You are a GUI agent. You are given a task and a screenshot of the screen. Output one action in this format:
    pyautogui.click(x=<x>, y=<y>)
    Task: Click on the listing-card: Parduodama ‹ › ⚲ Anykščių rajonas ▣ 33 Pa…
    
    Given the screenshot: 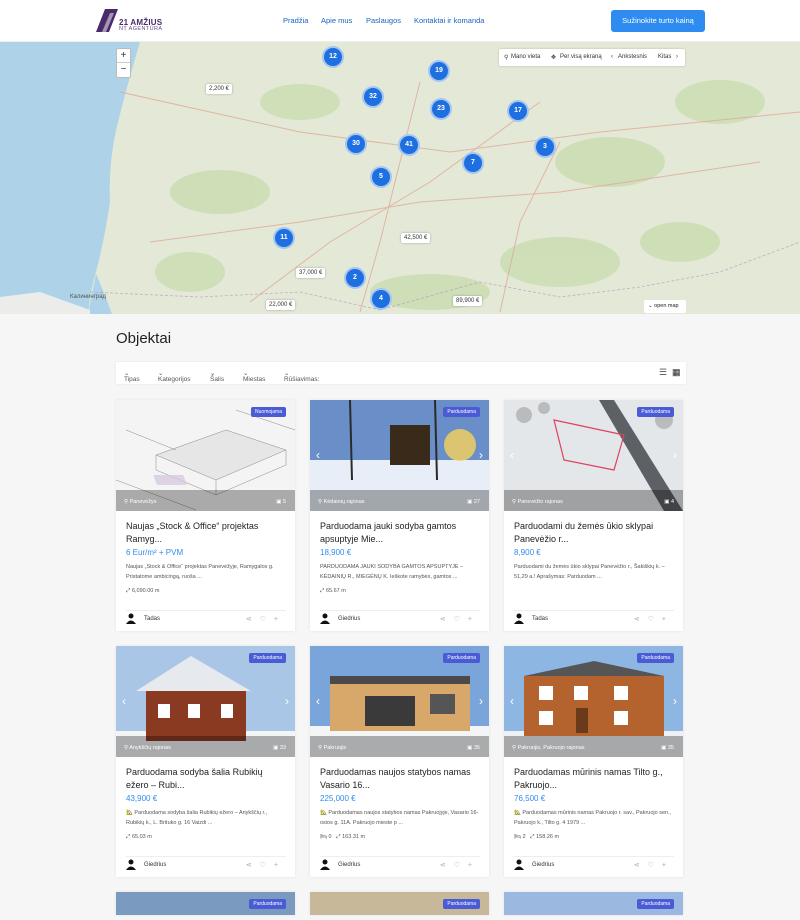 What is the action you would take?
    pyautogui.click(x=205, y=761)
    